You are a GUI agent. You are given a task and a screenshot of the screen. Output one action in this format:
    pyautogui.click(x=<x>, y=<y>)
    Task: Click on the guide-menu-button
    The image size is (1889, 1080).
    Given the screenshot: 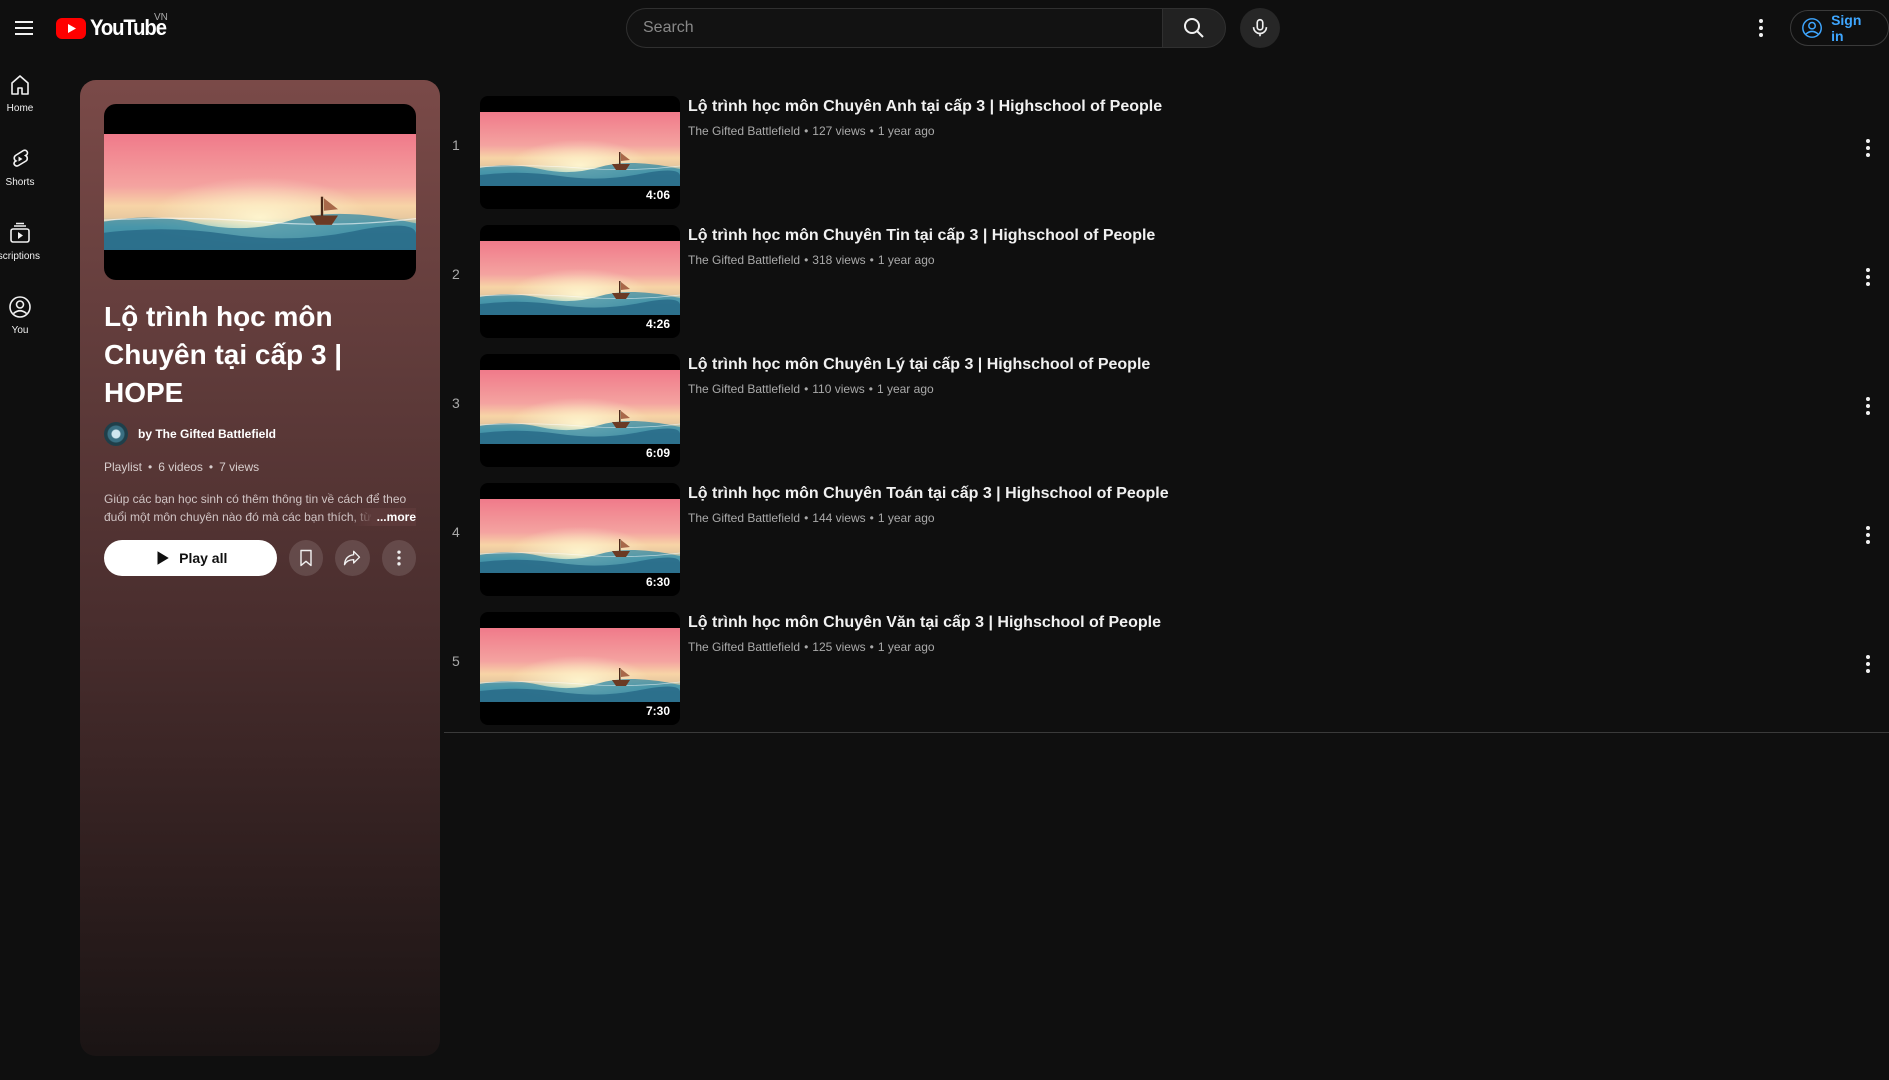 What is the action you would take?
    pyautogui.click(x=24, y=28)
    